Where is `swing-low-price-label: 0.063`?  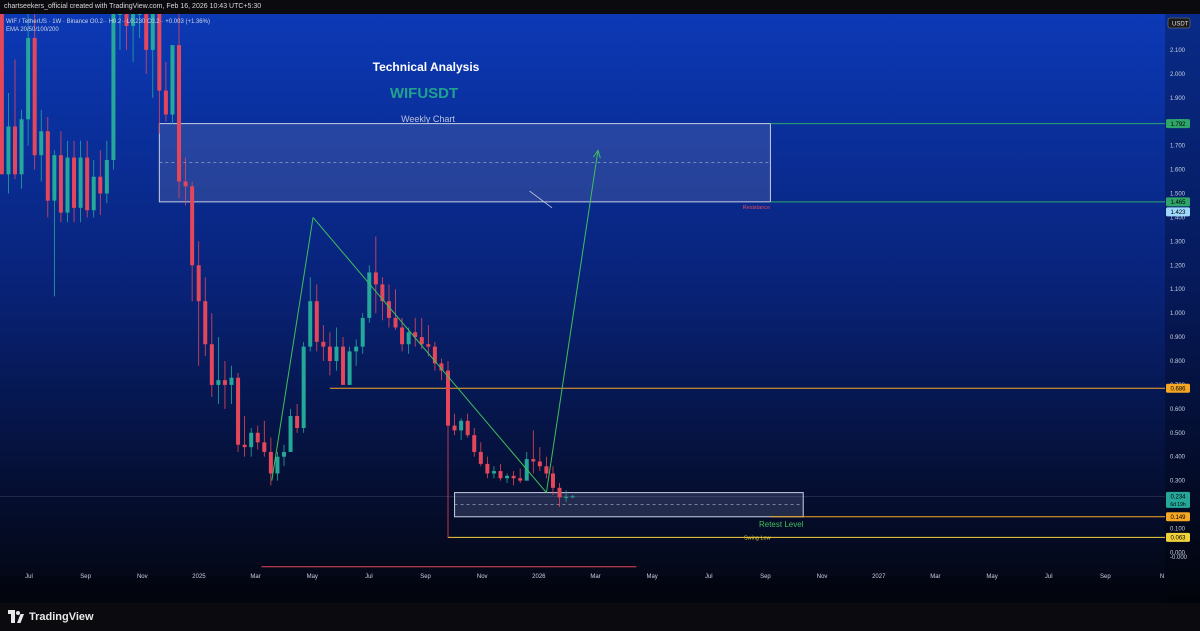 swing-low-price-label: 0.063 is located at coordinates (1178, 539).